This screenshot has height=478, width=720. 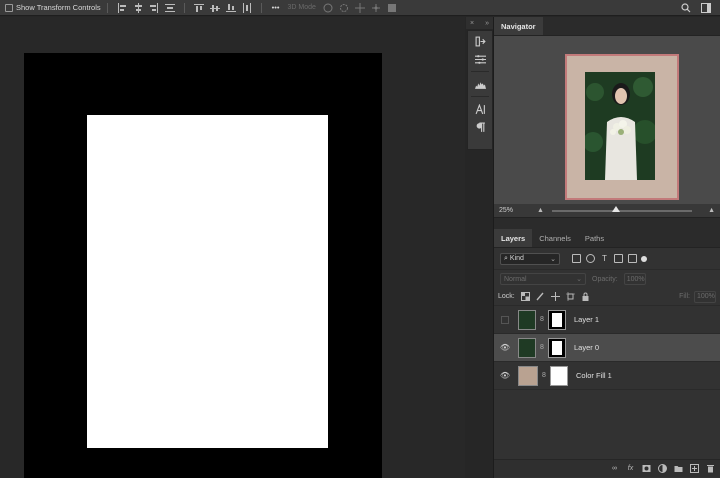 What do you see at coordinates (604, 258) in the screenshot?
I see `type-filter-icon: T` at bounding box center [604, 258].